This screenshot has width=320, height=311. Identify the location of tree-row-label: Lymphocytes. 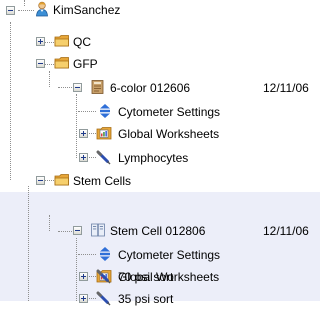
(153, 158).